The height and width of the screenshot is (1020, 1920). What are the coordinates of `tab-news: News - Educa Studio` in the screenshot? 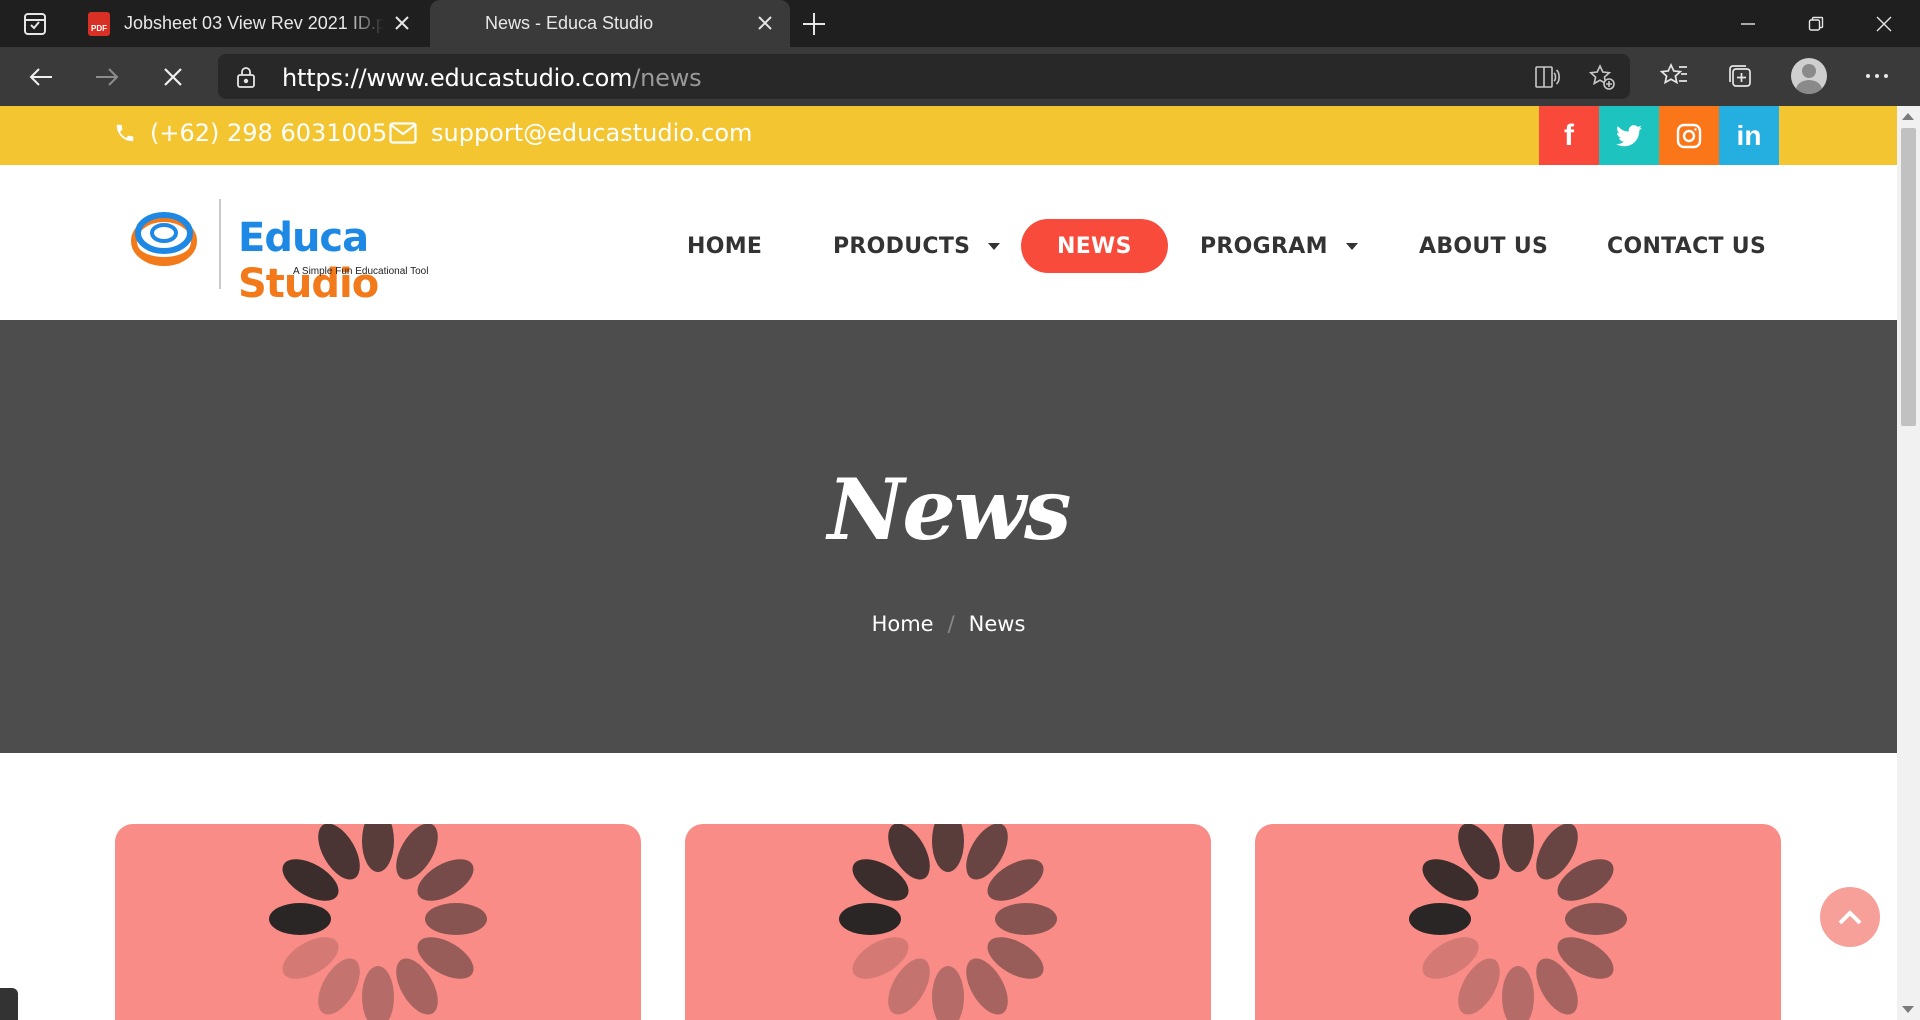 It's located at (610, 23).